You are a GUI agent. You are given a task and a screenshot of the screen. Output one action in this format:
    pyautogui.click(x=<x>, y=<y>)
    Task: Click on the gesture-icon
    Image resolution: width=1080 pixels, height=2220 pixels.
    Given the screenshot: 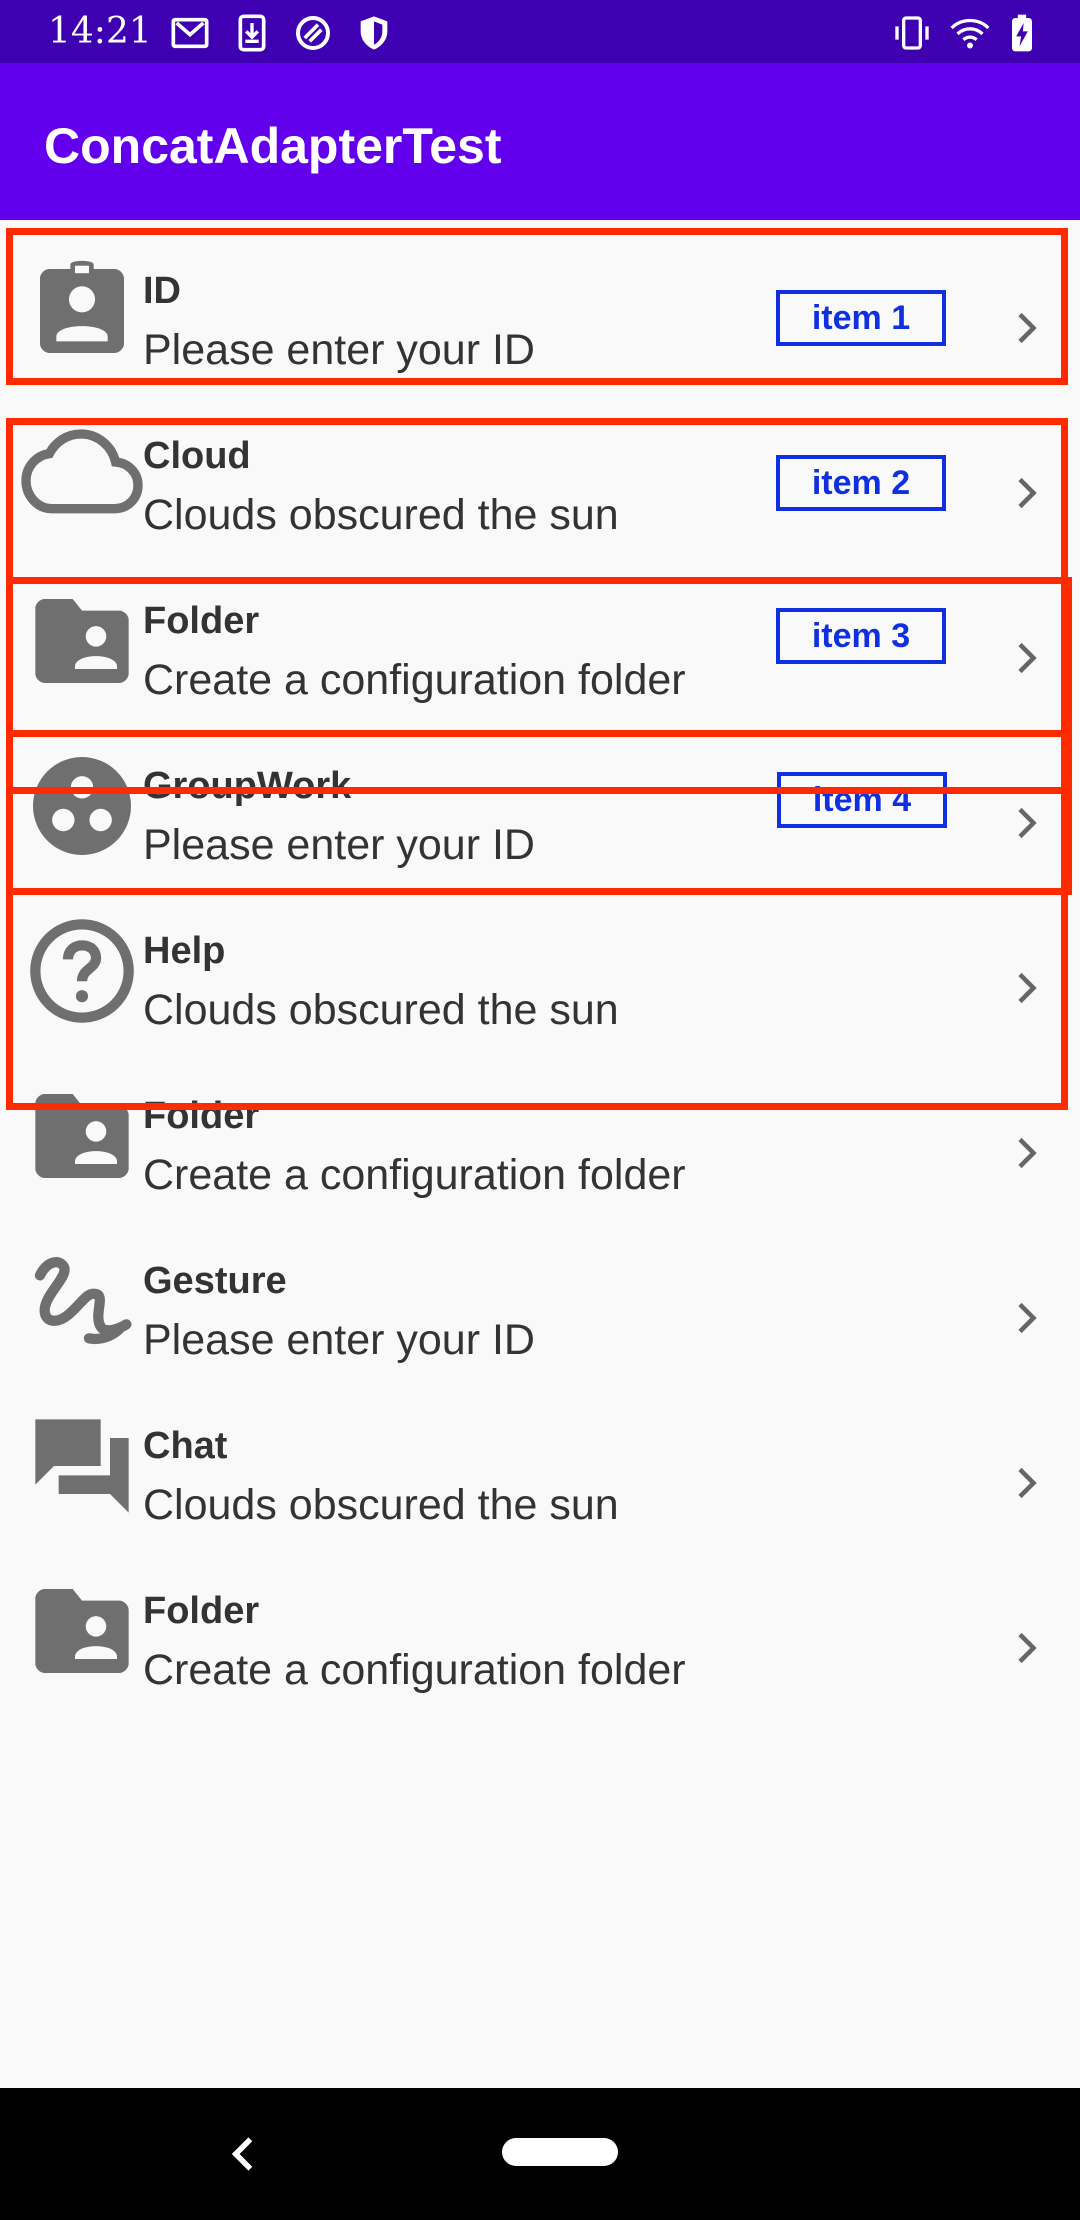 What is the action you would take?
    pyautogui.click(x=83, y=1301)
    